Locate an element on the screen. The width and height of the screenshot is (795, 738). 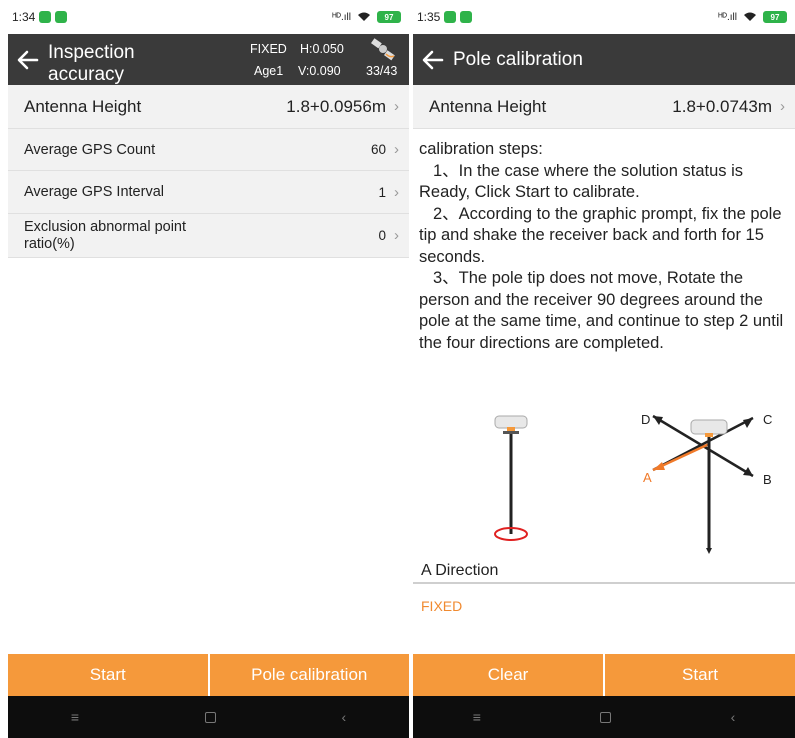
direction-label-d: D is located at coordinates (645, 419).